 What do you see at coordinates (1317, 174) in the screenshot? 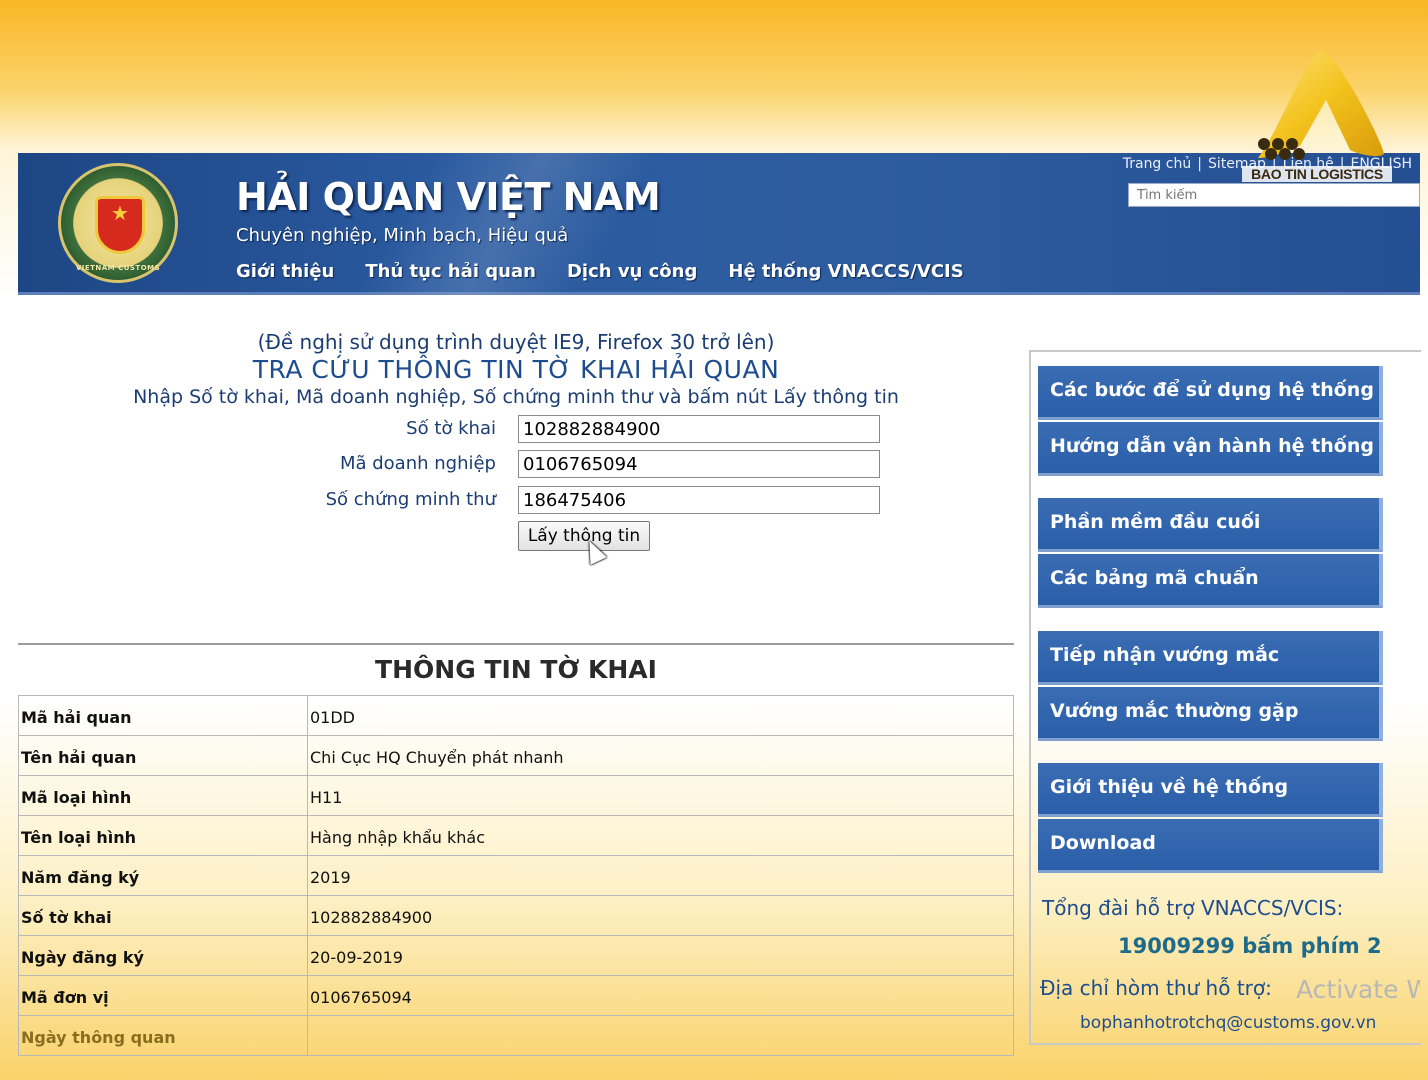
I see `logo-text: BAO TIN LOGISTICS` at bounding box center [1317, 174].